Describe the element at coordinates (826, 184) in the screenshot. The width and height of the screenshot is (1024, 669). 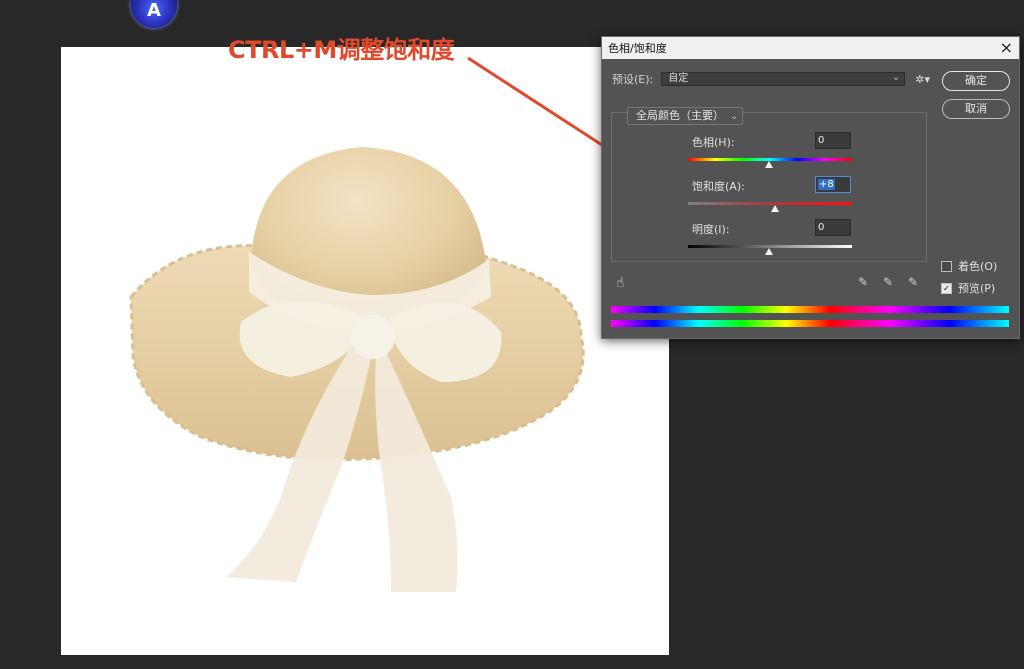
I see `saturation-value: +8` at that location.